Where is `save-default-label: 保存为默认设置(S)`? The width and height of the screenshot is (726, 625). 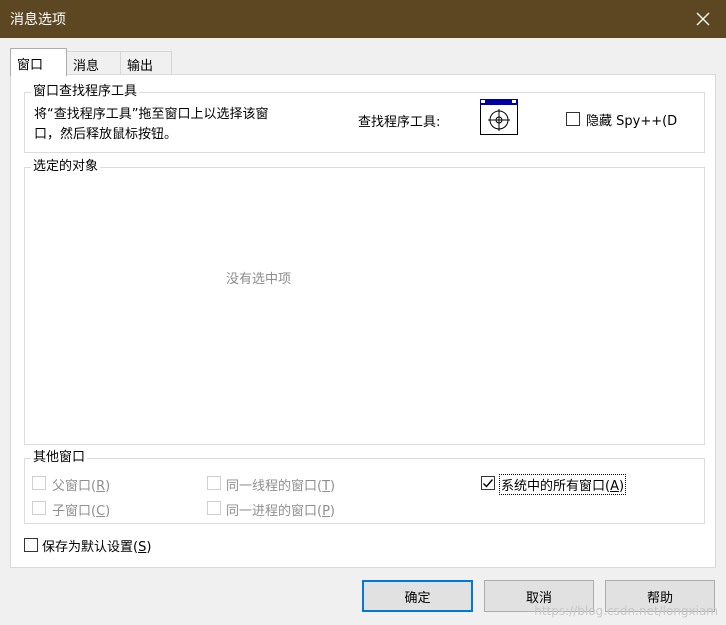
save-default-label: 保存为默认设置(S) is located at coordinates (97, 547).